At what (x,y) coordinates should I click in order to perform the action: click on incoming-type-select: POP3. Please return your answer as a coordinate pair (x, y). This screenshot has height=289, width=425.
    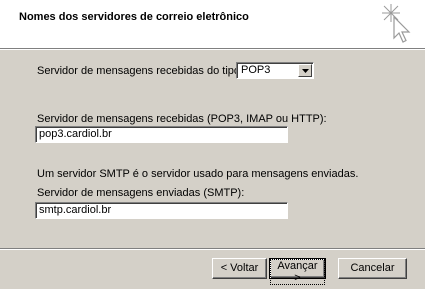
    Looking at the image, I should click on (275, 70).